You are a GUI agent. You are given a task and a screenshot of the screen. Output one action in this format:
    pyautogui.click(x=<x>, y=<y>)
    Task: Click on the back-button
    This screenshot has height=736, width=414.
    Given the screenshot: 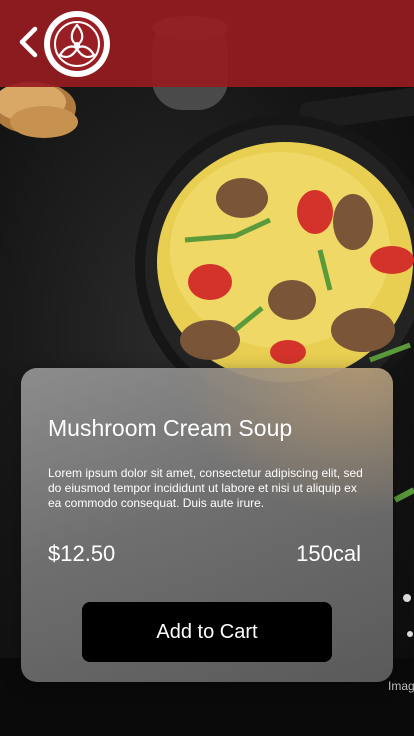 What is the action you would take?
    pyautogui.click(x=28, y=42)
    